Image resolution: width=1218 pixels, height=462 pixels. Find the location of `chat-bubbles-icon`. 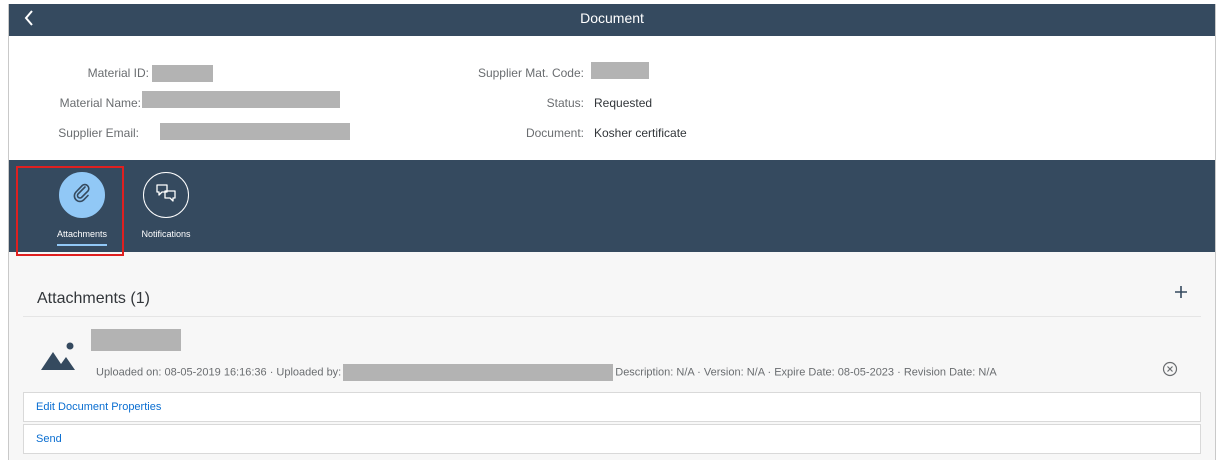

chat-bubbles-icon is located at coordinates (166, 195).